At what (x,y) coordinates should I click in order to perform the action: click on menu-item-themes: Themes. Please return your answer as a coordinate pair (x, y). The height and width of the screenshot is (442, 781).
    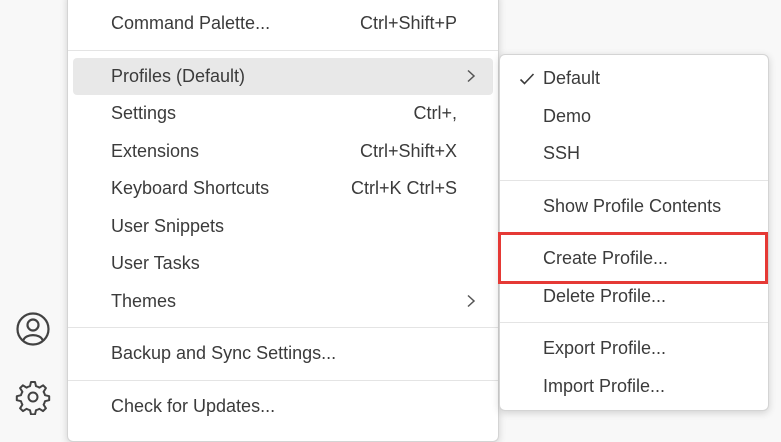
    Looking at the image, I should click on (283, 302).